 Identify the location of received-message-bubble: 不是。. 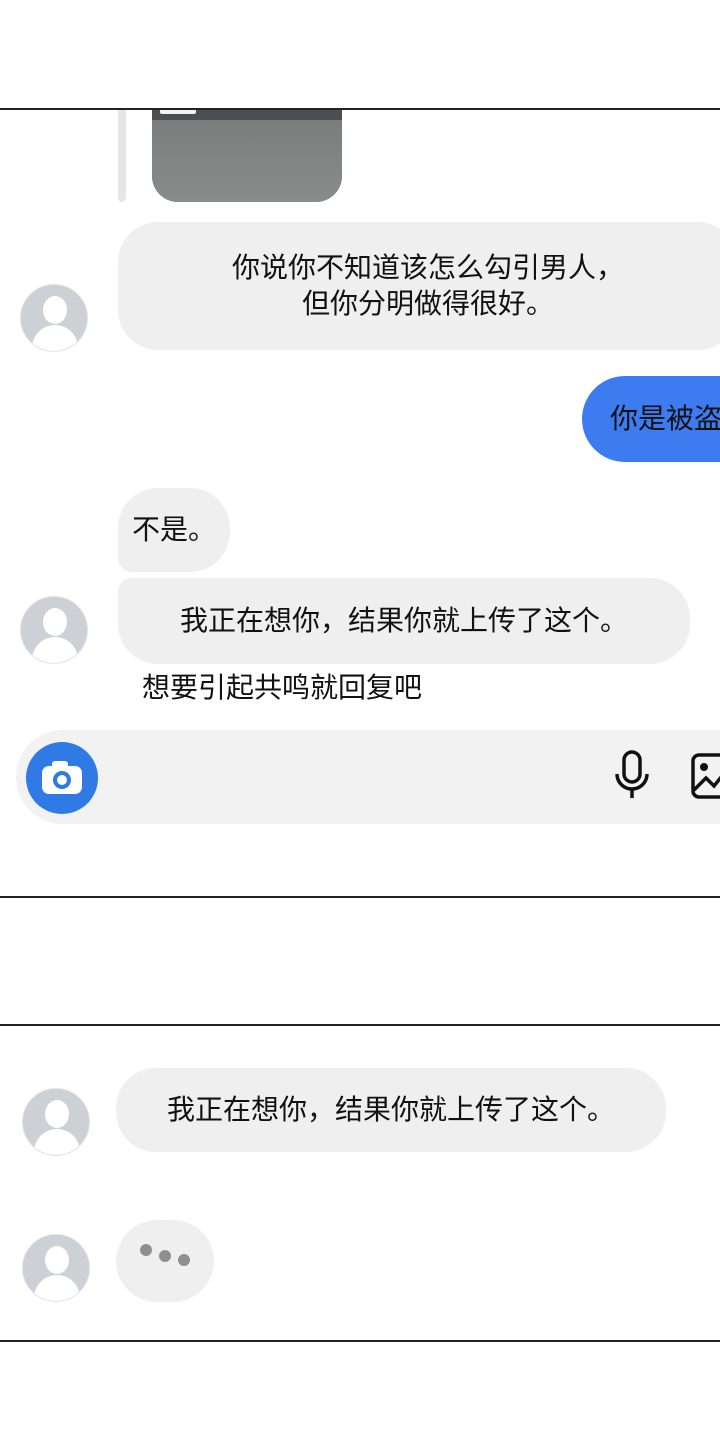
(174, 530).